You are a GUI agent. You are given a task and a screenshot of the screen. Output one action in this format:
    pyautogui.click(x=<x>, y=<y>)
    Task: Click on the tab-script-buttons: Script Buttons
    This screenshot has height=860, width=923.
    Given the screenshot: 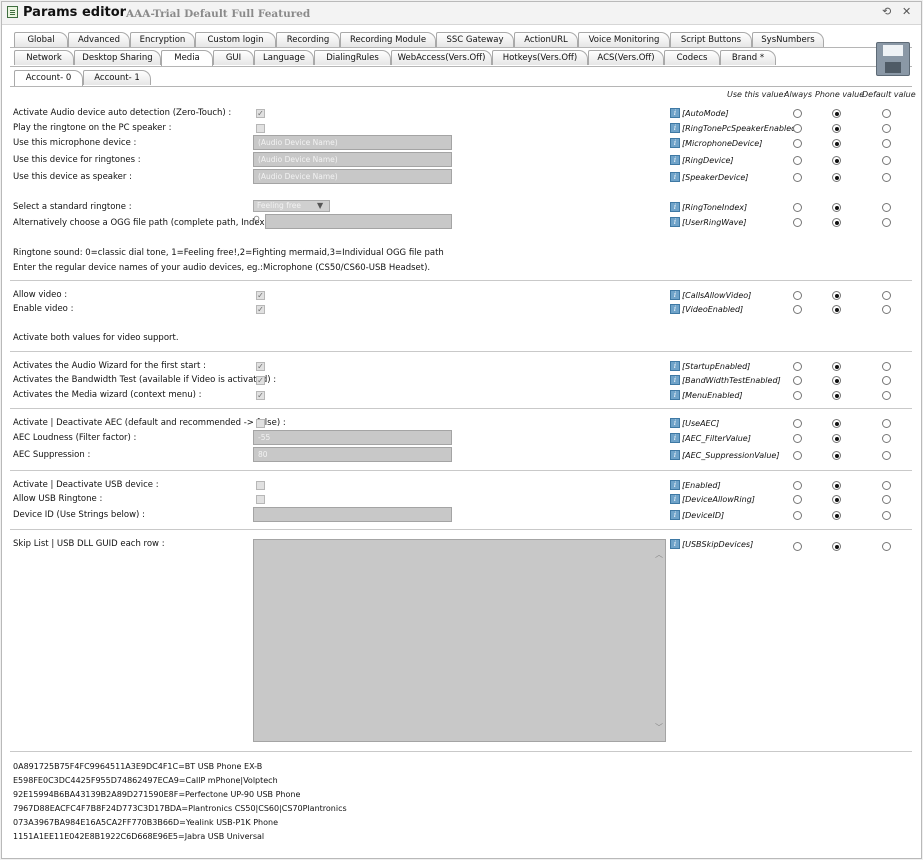 What is the action you would take?
    pyautogui.click(x=711, y=39)
    